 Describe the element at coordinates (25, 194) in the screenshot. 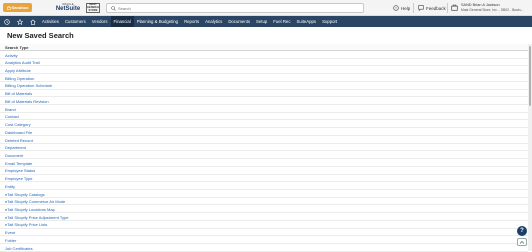

I see `search-type-link: eTail Shopify Catalogs` at that location.